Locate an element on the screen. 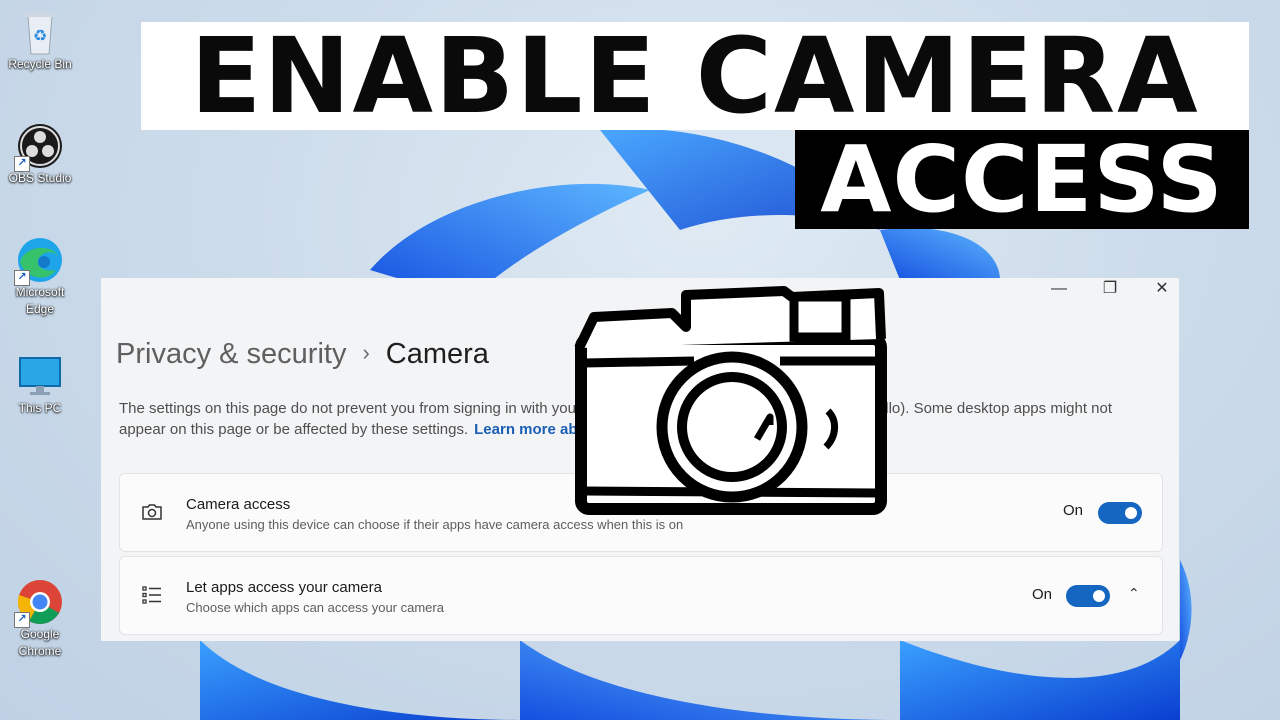 This screenshot has width=1280, height=720. camera-access-toggle is located at coordinates (1120, 513).